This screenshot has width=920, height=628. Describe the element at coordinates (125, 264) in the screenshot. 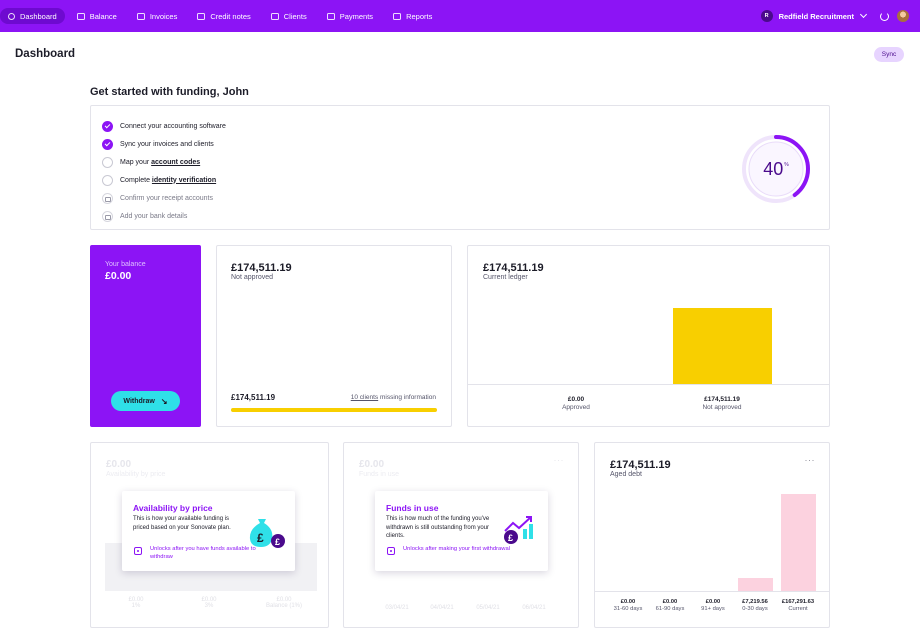

I see `balance-label: Your balance` at that location.